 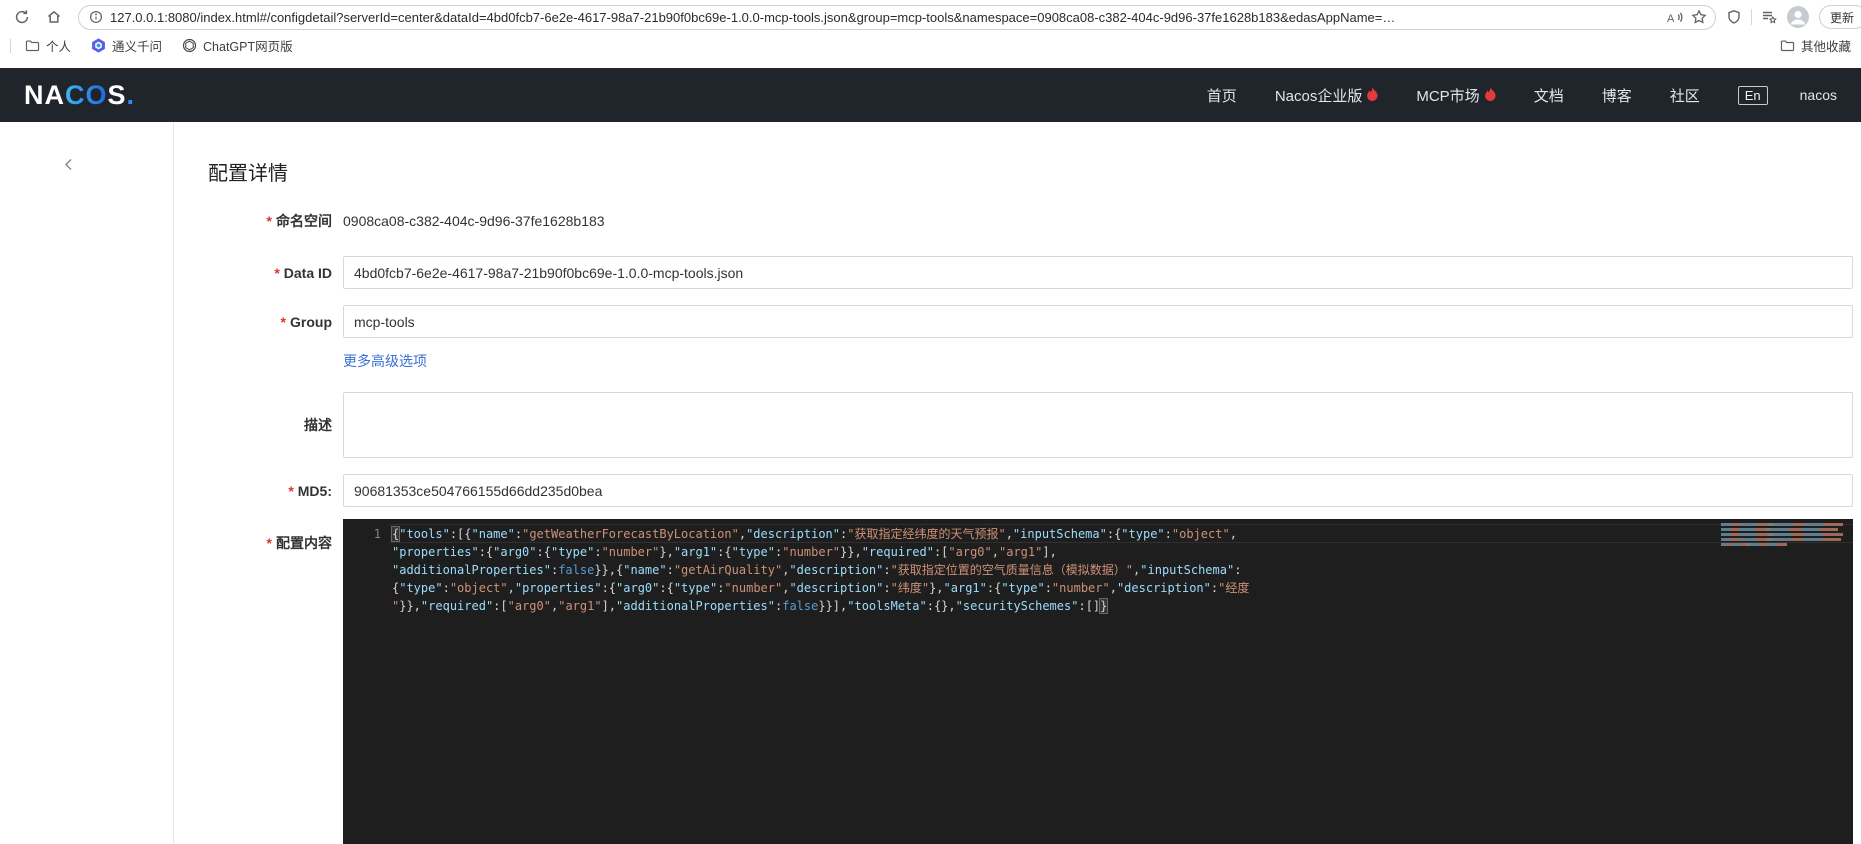 What do you see at coordinates (10, 45) in the screenshot?
I see `bookmarks-divider` at bounding box center [10, 45].